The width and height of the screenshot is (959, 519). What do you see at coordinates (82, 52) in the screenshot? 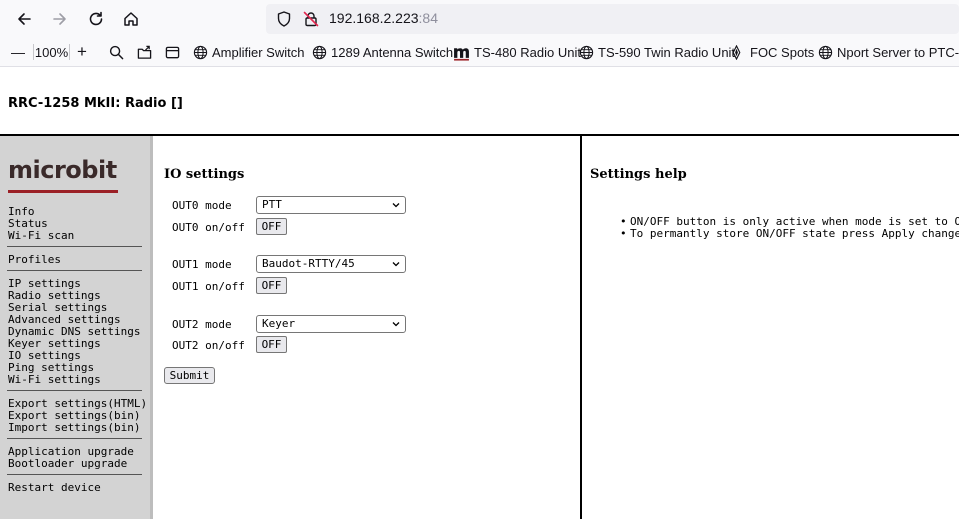
I see `zoom-in-button: +` at bounding box center [82, 52].